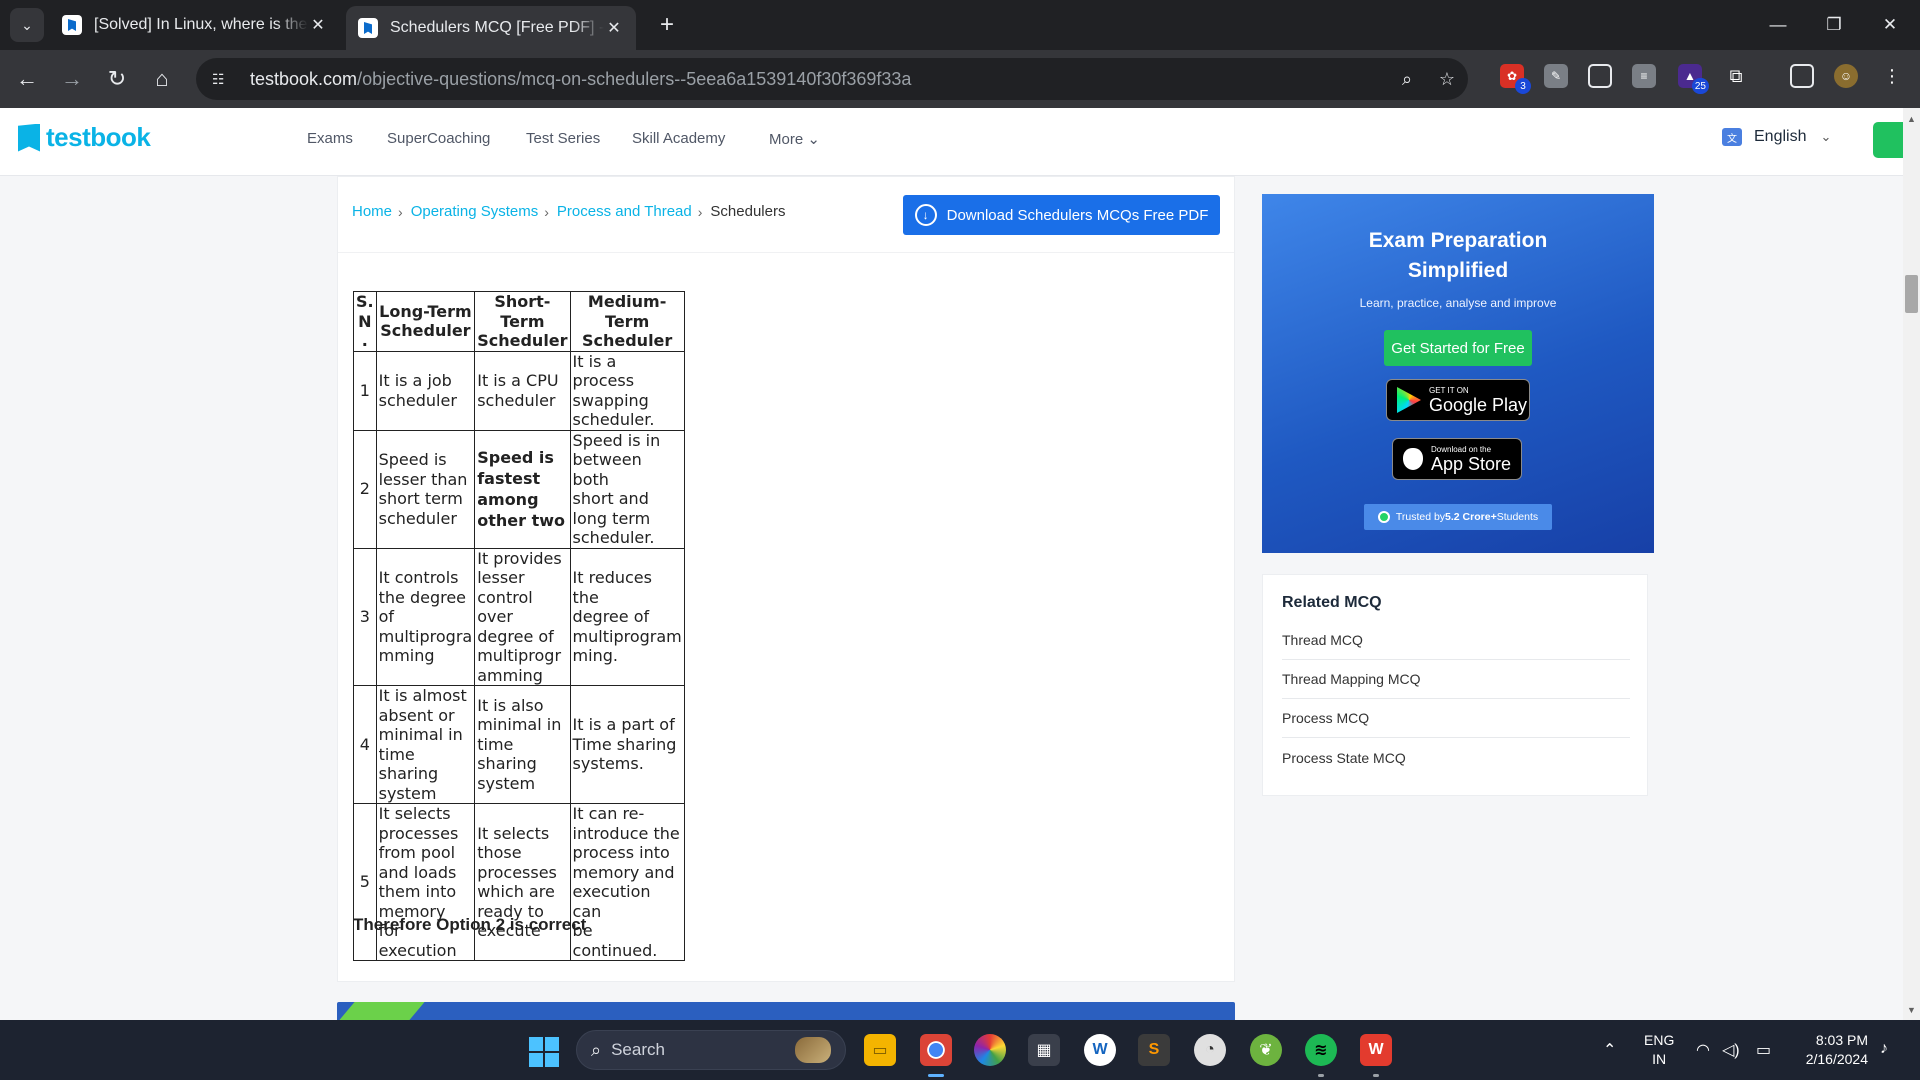 Image resolution: width=1920 pixels, height=1080 pixels. What do you see at coordinates (1044, 1050) in the screenshot?
I see `microsoft-store-icon: ▦` at bounding box center [1044, 1050].